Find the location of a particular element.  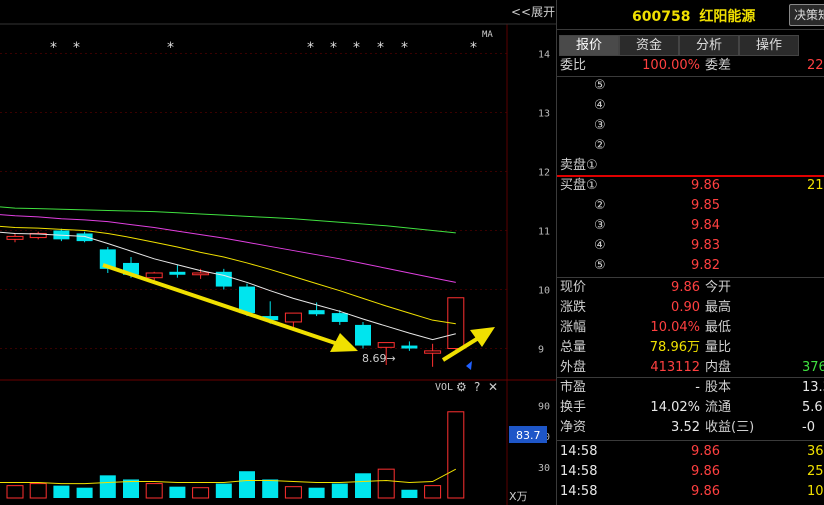

price-tick: 12 is located at coordinates (544, 173).